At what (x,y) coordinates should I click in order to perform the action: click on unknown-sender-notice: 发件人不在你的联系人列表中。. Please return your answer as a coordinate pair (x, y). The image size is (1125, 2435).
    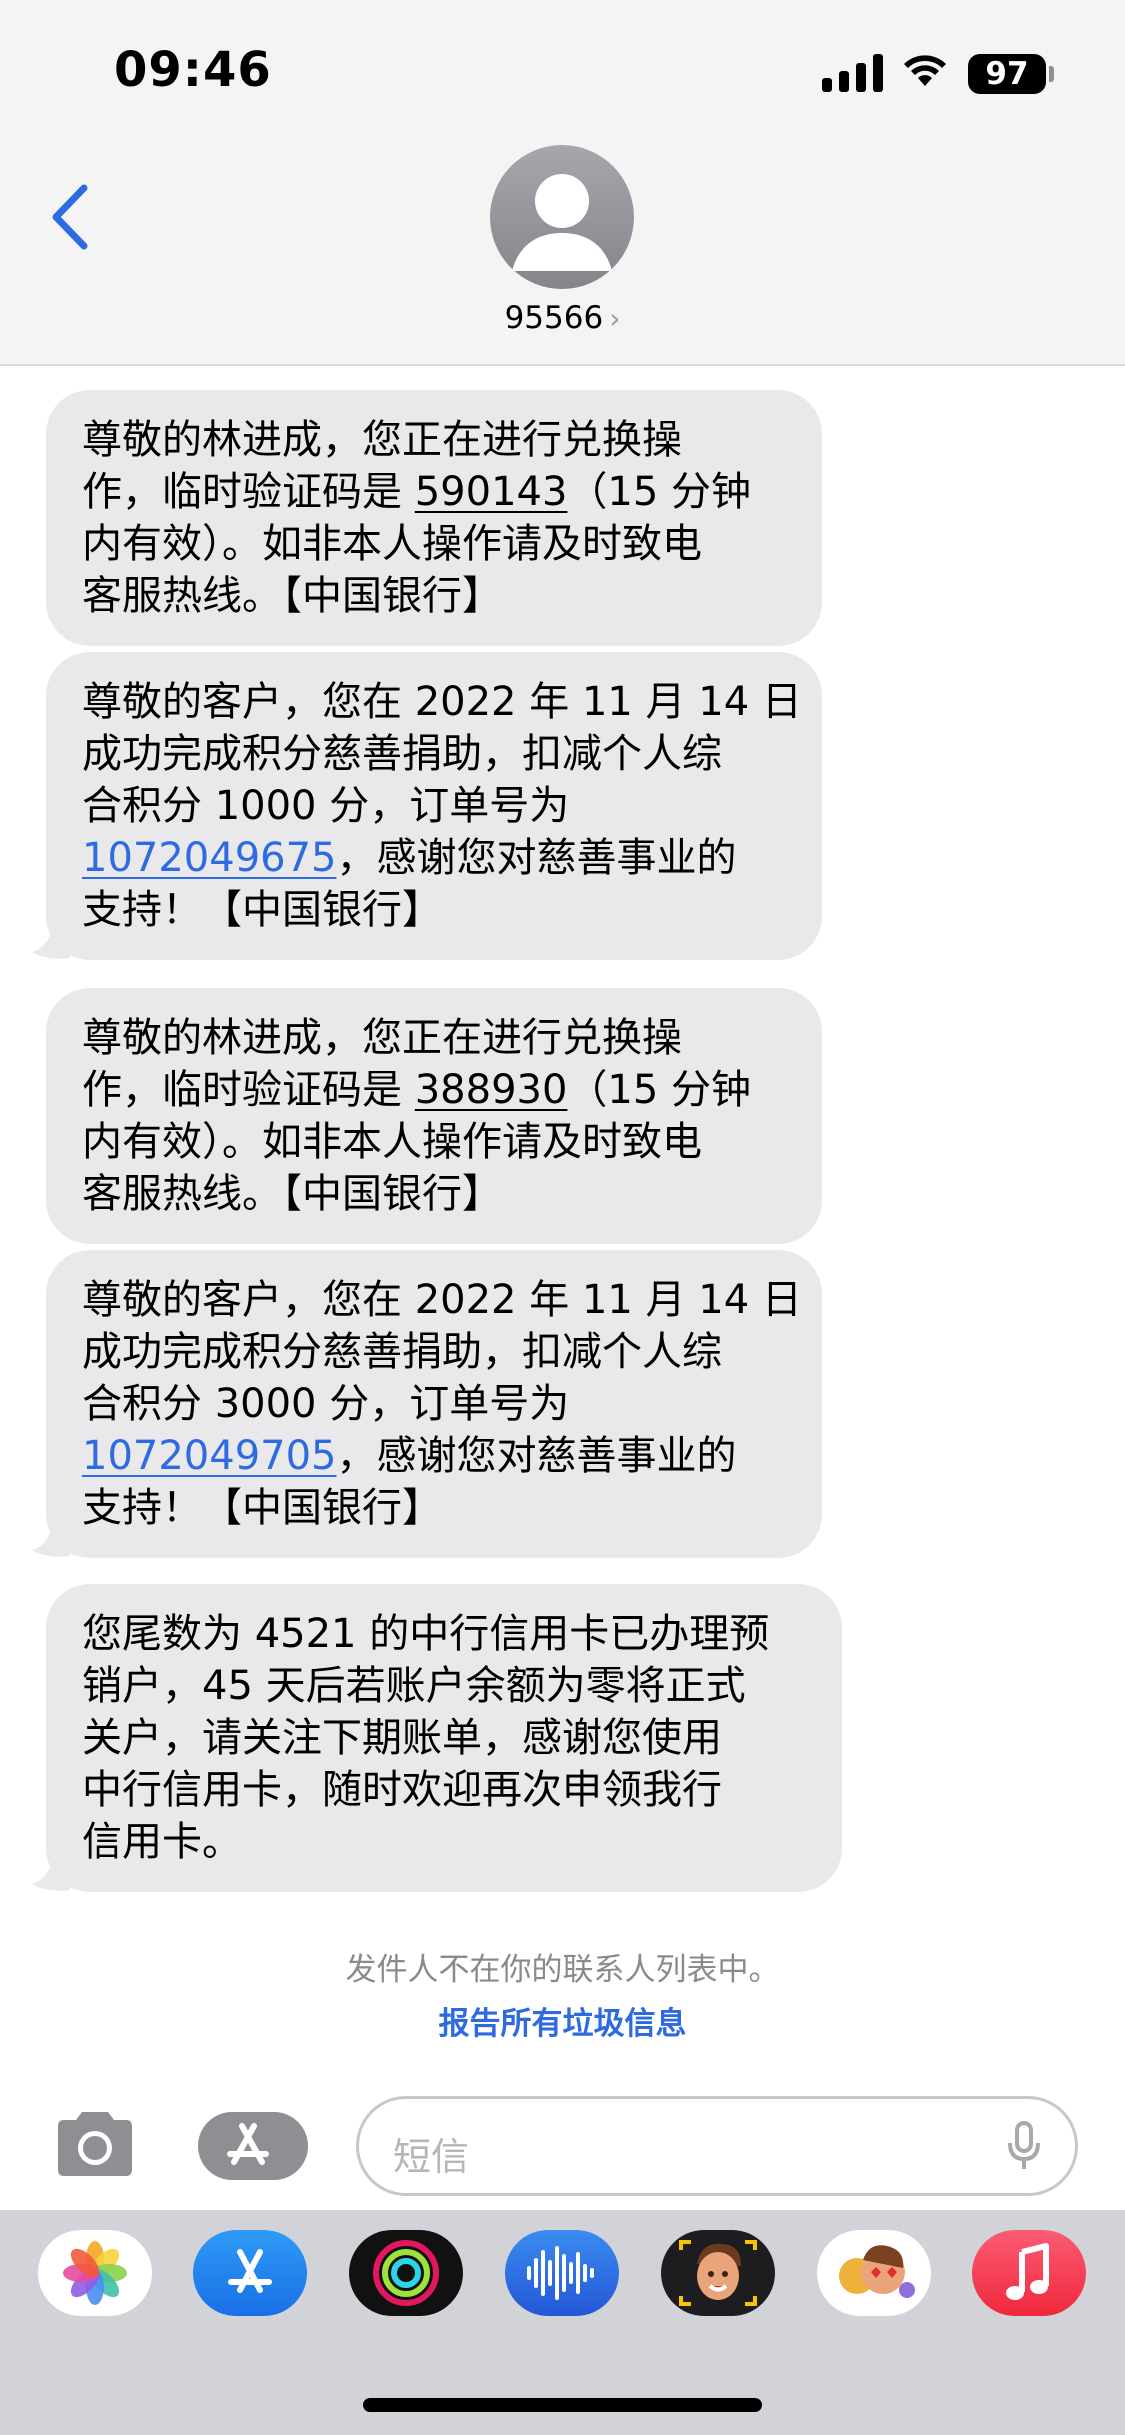
    Looking at the image, I should click on (562, 1970).